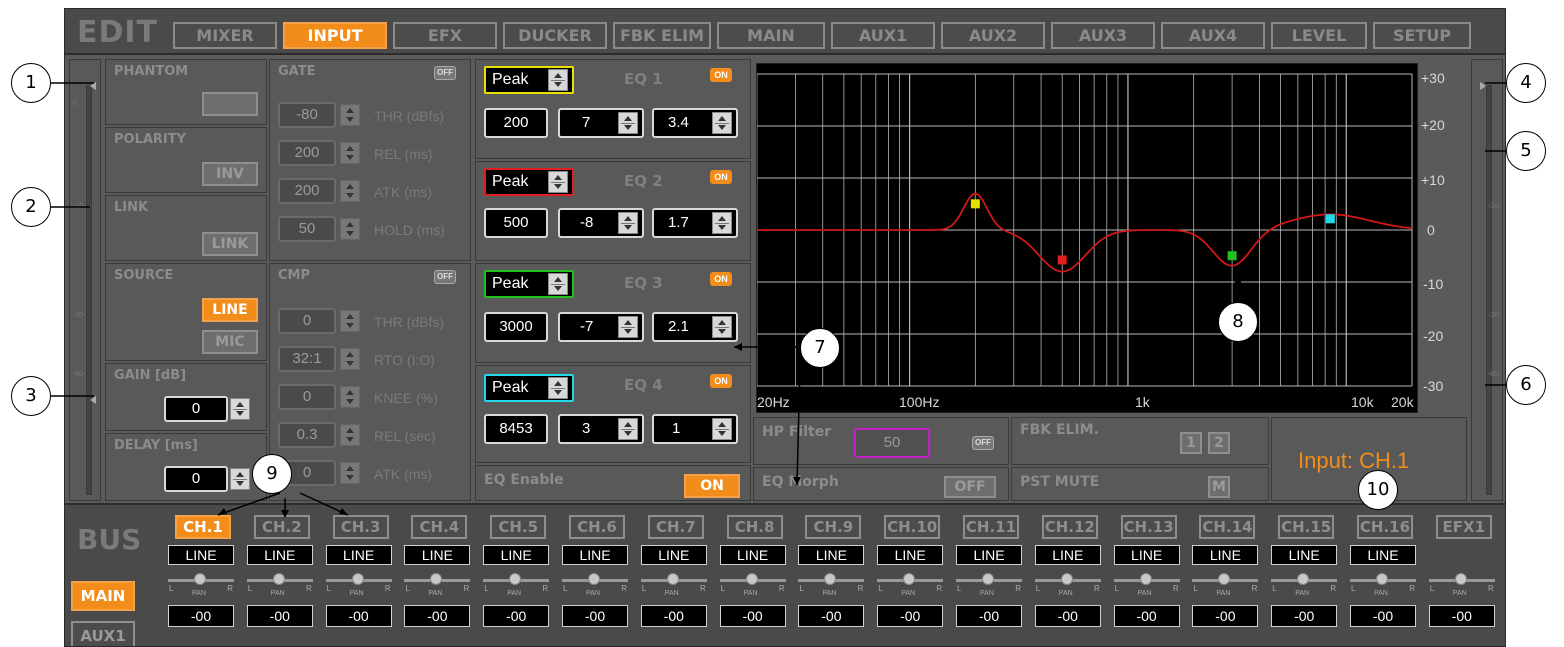 The image size is (1564, 647). I want to click on cmp-knee-field: 0, so click(307, 397).